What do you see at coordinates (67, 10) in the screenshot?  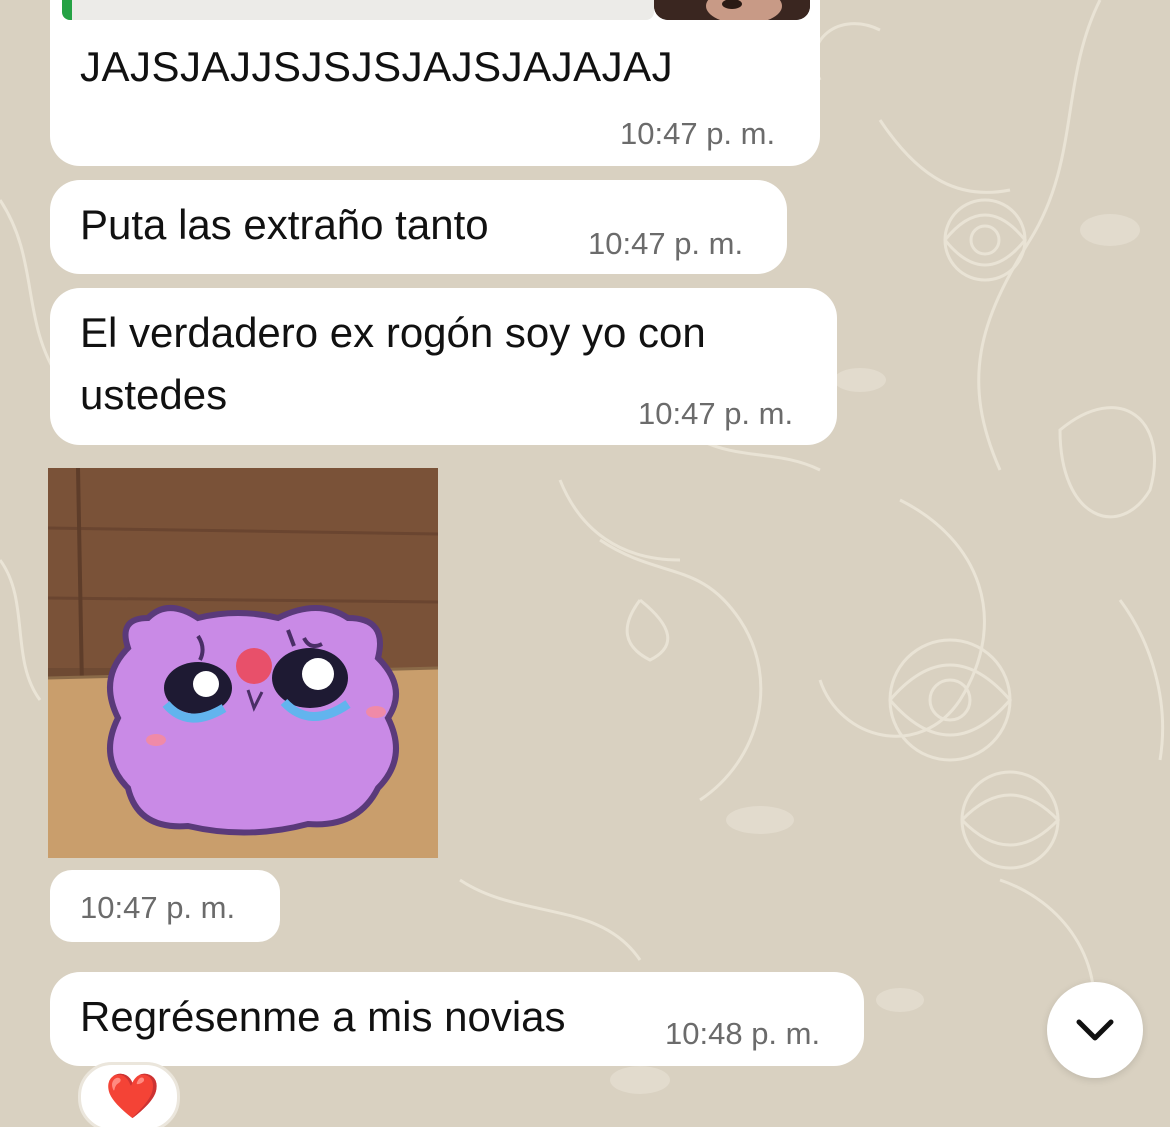 I see `quote-accent-bar` at bounding box center [67, 10].